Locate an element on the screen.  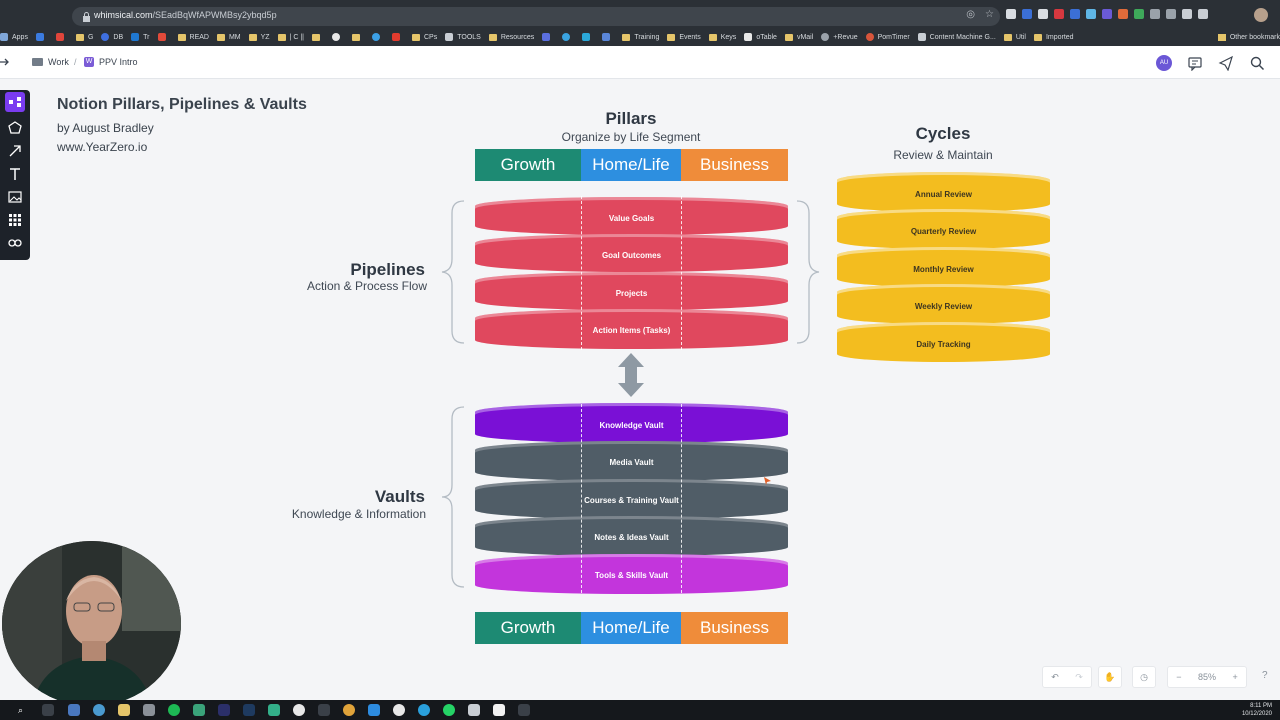
zoom-app-icon is located at coordinates (374, 710).